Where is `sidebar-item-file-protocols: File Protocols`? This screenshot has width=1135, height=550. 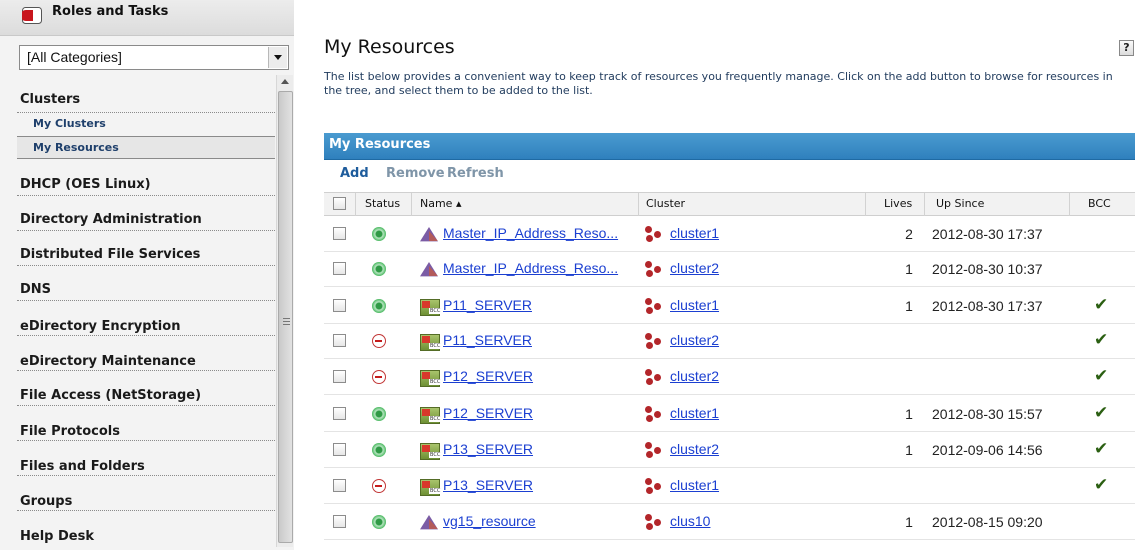
sidebar-item-file-protocols: File Protocols is located at coordinates (146, 423).